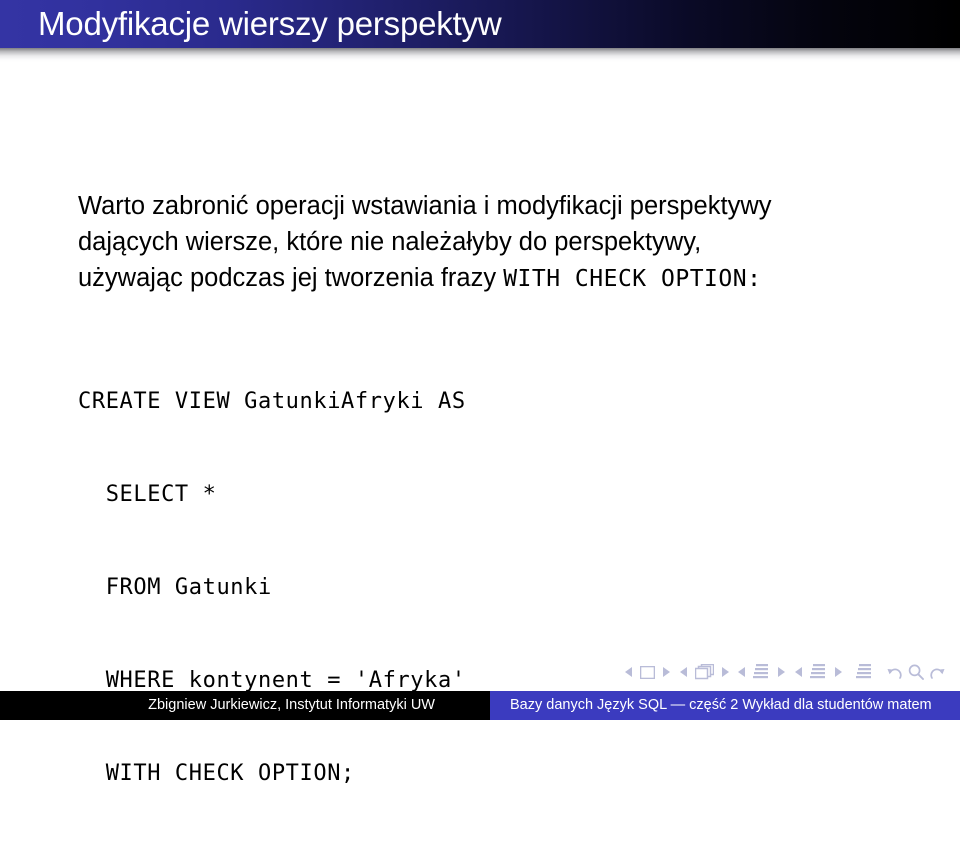 The width and height of the screenshot is (960, 851). Describe the element at coordinates (175, 587) in the screenshot. I see `code-line-3: FROM Gatunki` at that location.